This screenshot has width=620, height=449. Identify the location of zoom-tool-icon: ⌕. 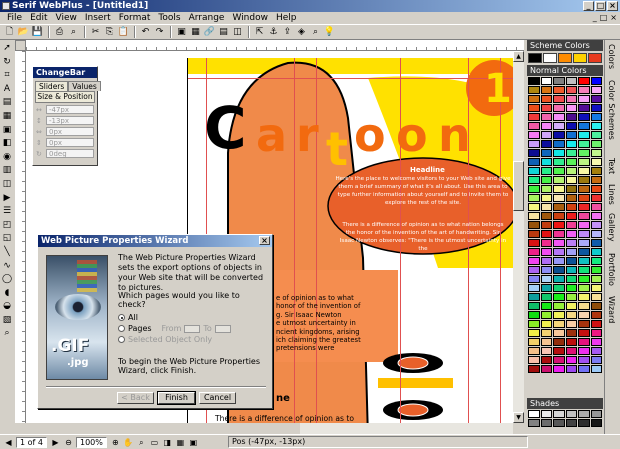
(7, 333).